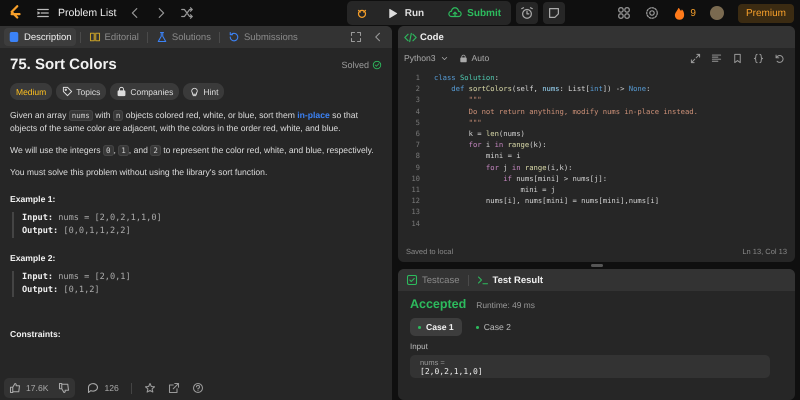 This screenshot has width=800, height=400. I want to click on comment-icon, so click(93, 388).